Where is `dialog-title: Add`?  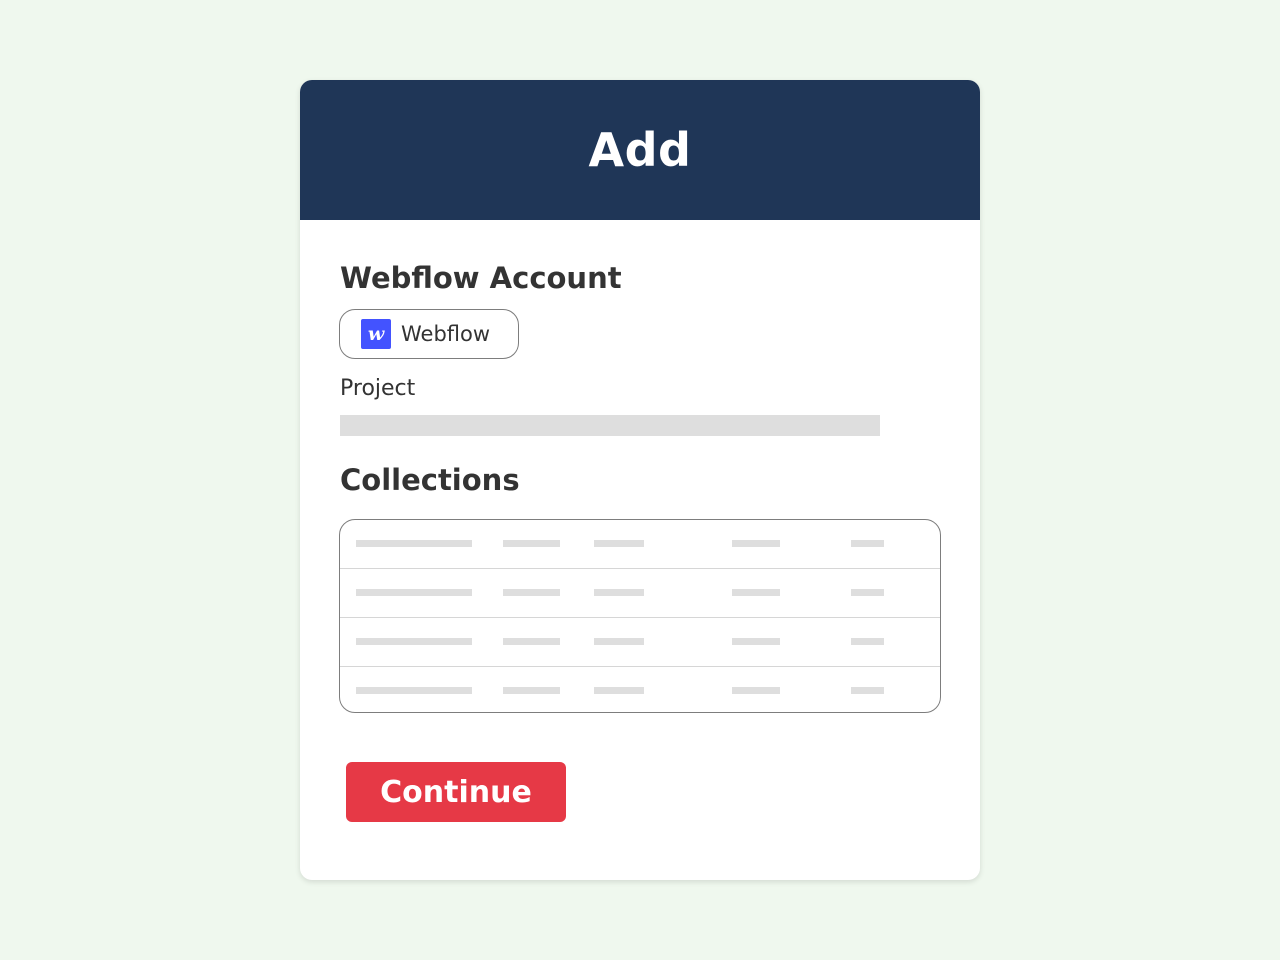
dialog-title: Add is located at coordinates (640, 150).